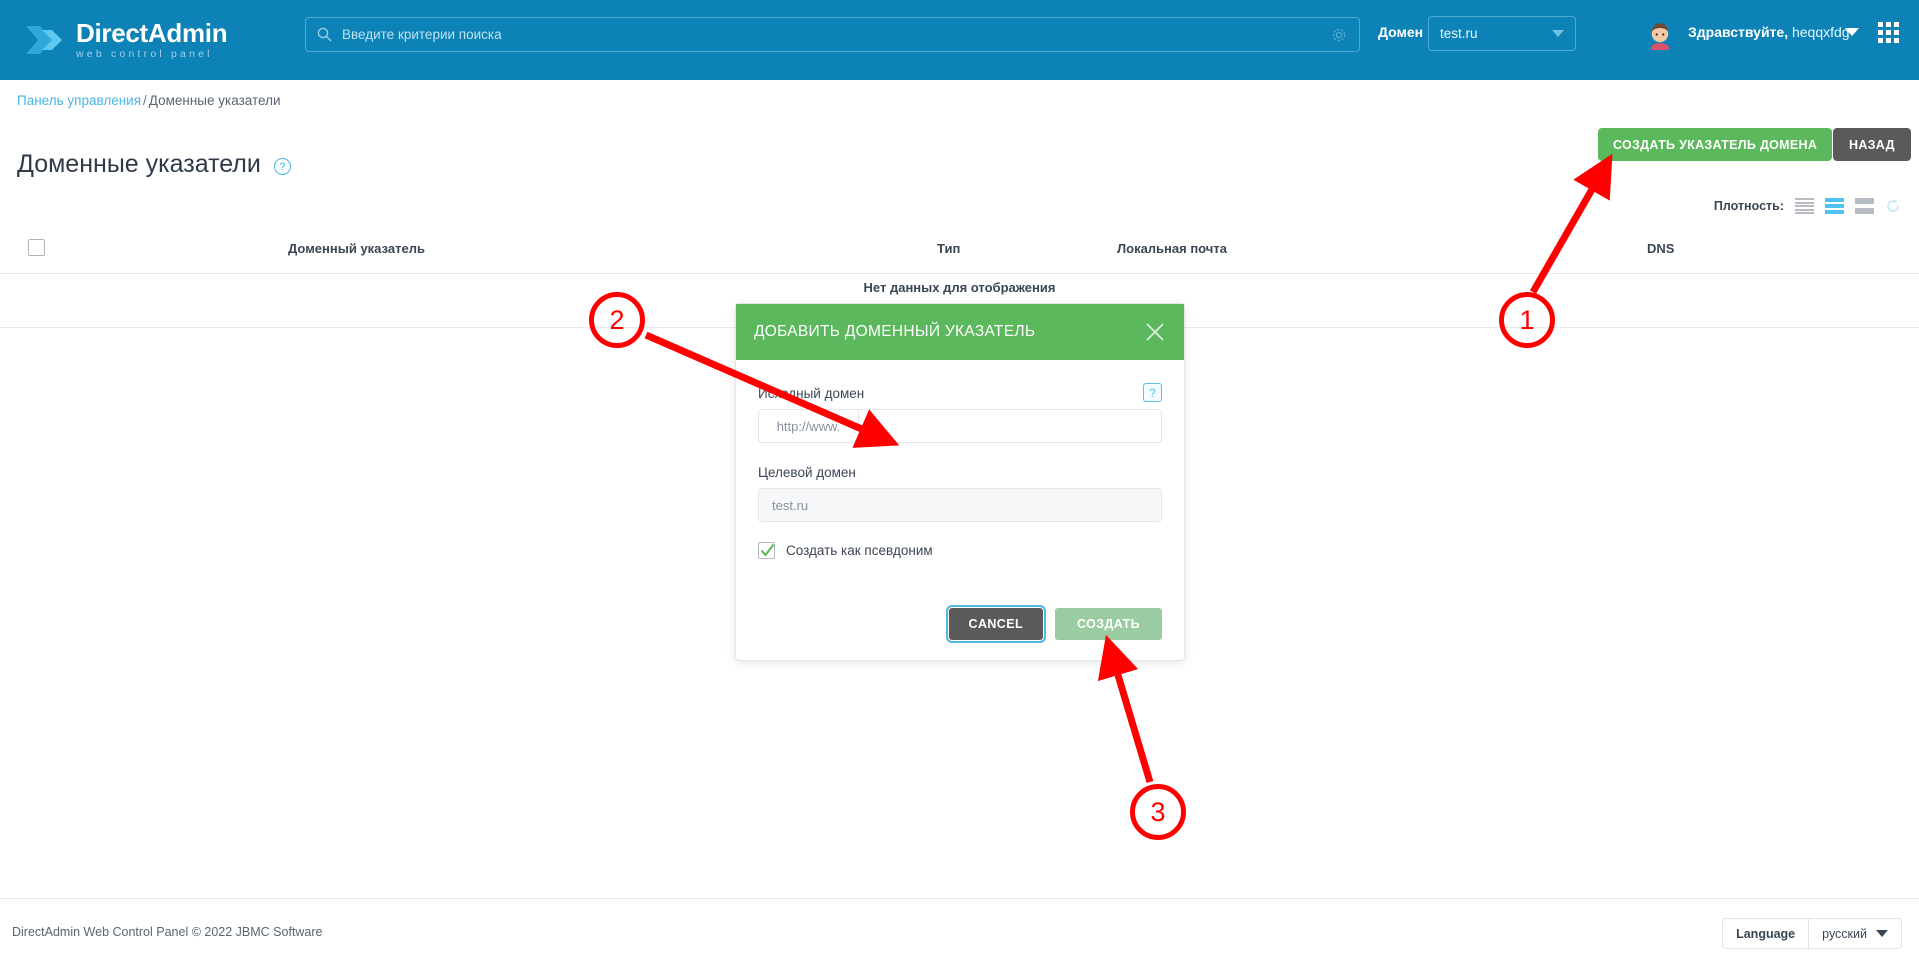  I want to click on target-domain-input, so click(960, 505).